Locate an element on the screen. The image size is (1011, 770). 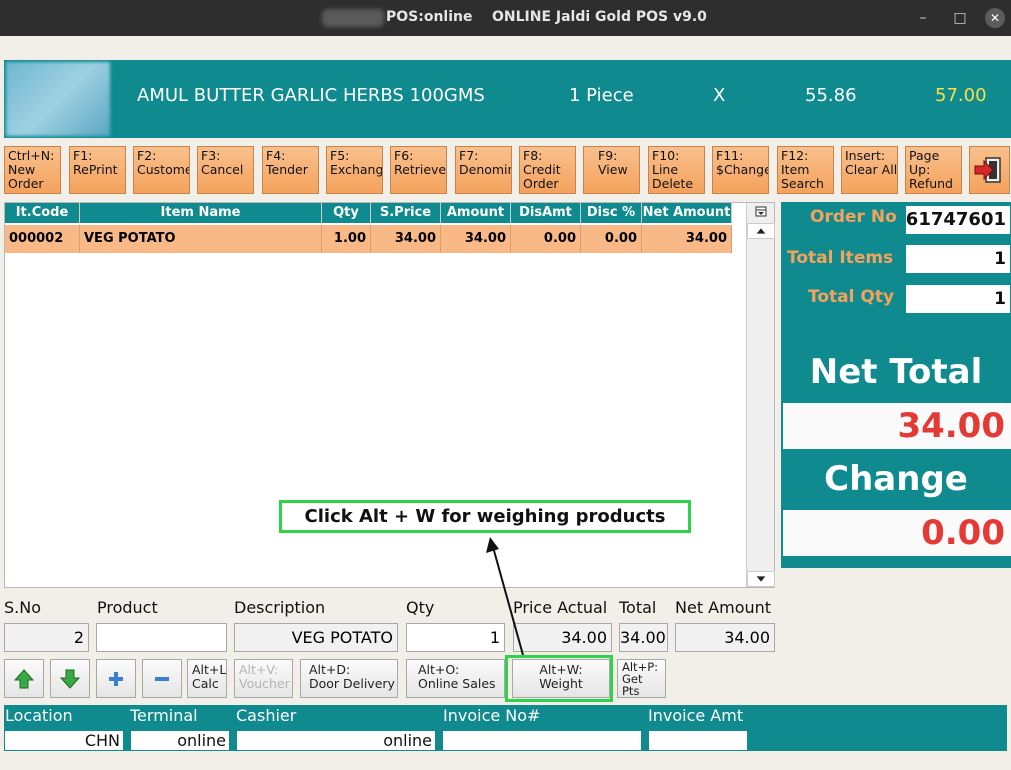
cell-net-amount: 34.00 is located at coordinates (687, 239).